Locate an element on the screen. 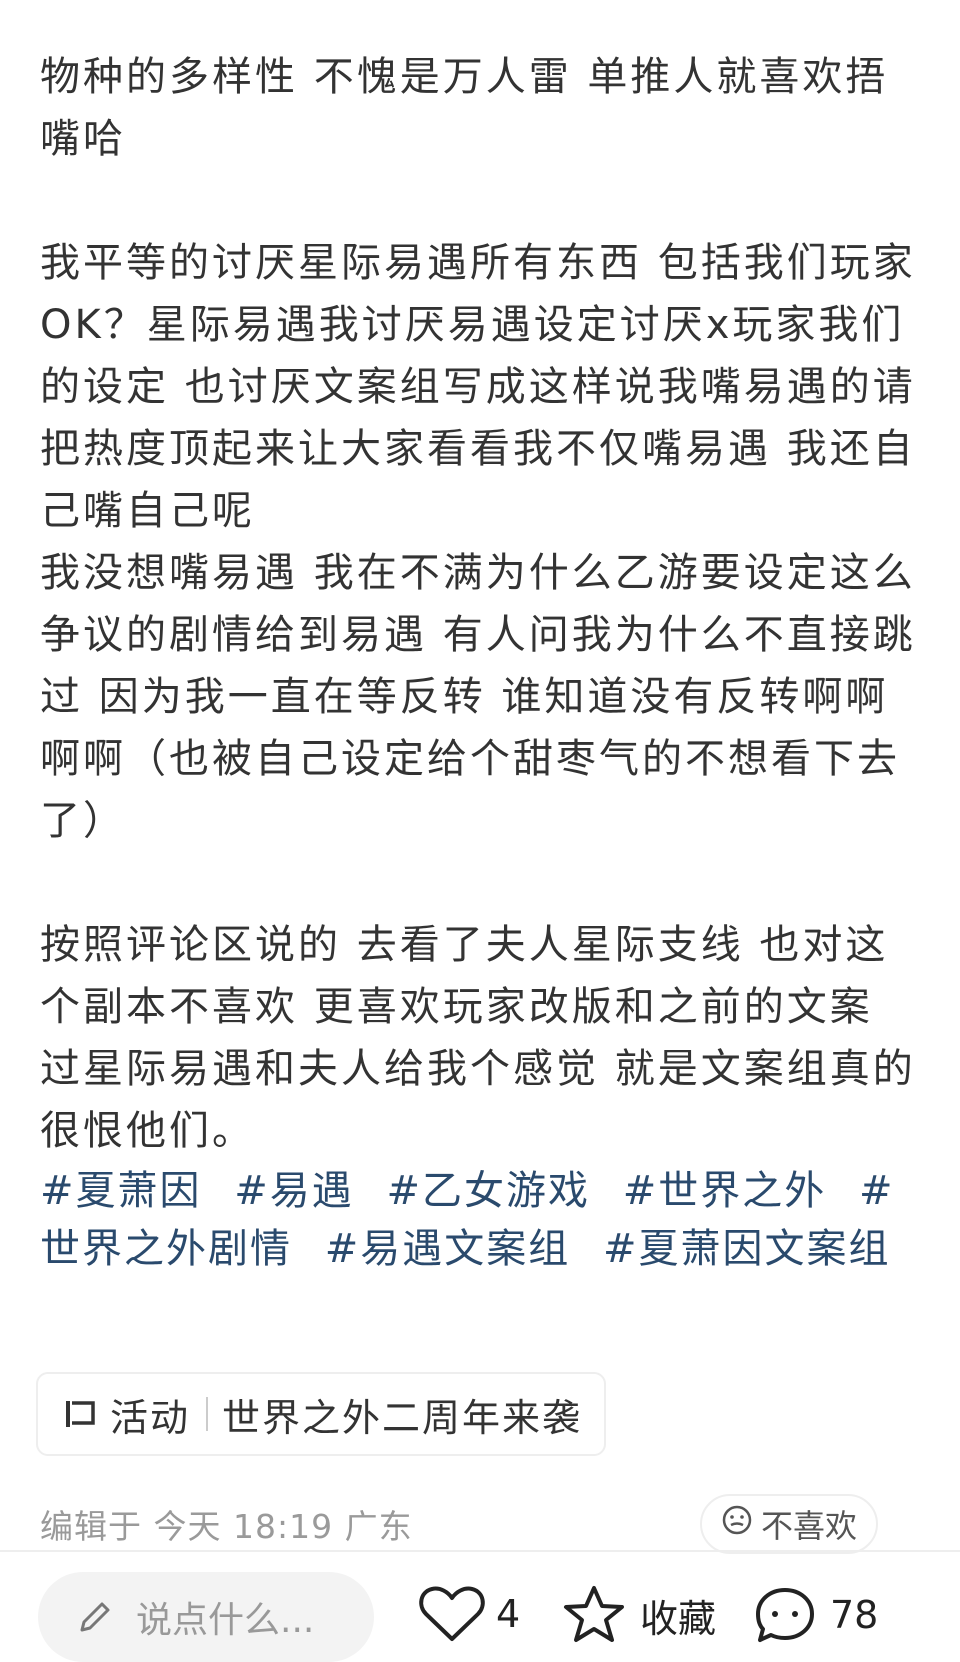  activity-card: 活动 世界之外二周年来袭 is located at coordinates (321, 1414).